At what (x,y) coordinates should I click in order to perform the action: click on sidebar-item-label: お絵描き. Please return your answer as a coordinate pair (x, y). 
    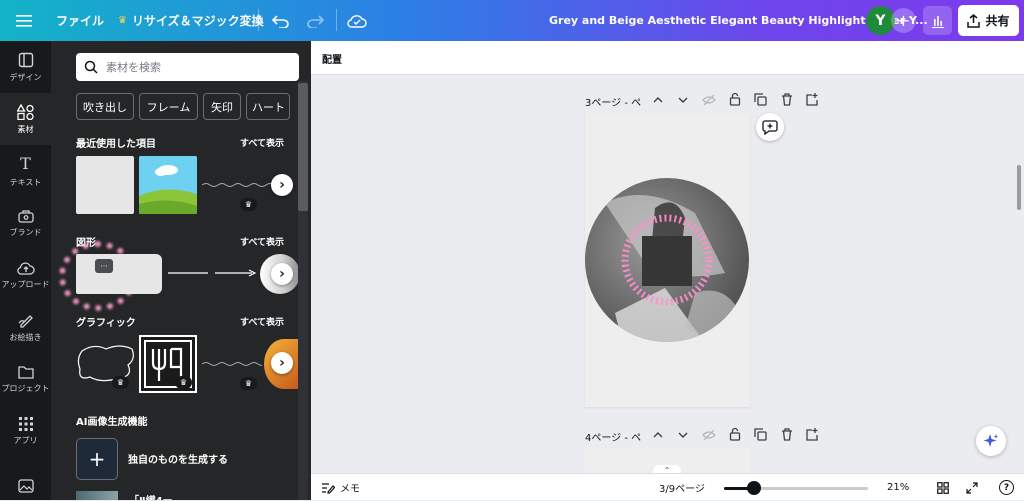
    Looking at the image, I should click on (25, 337).